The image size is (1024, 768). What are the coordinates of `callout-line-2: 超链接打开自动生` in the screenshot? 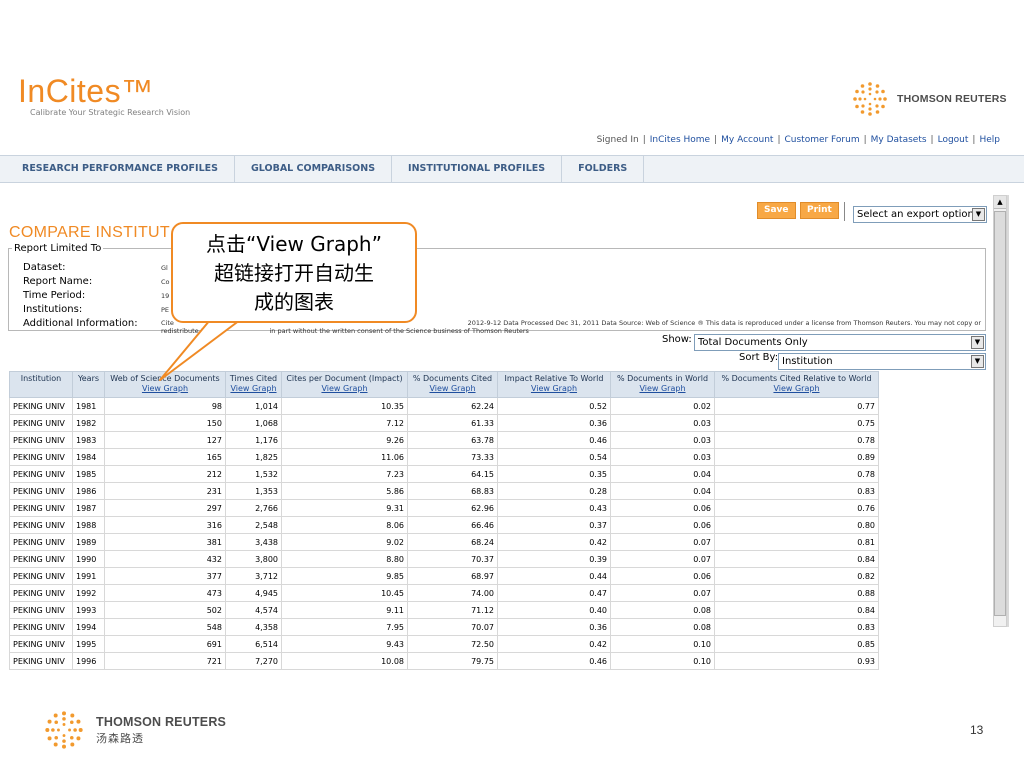 It's located at (294, 273).